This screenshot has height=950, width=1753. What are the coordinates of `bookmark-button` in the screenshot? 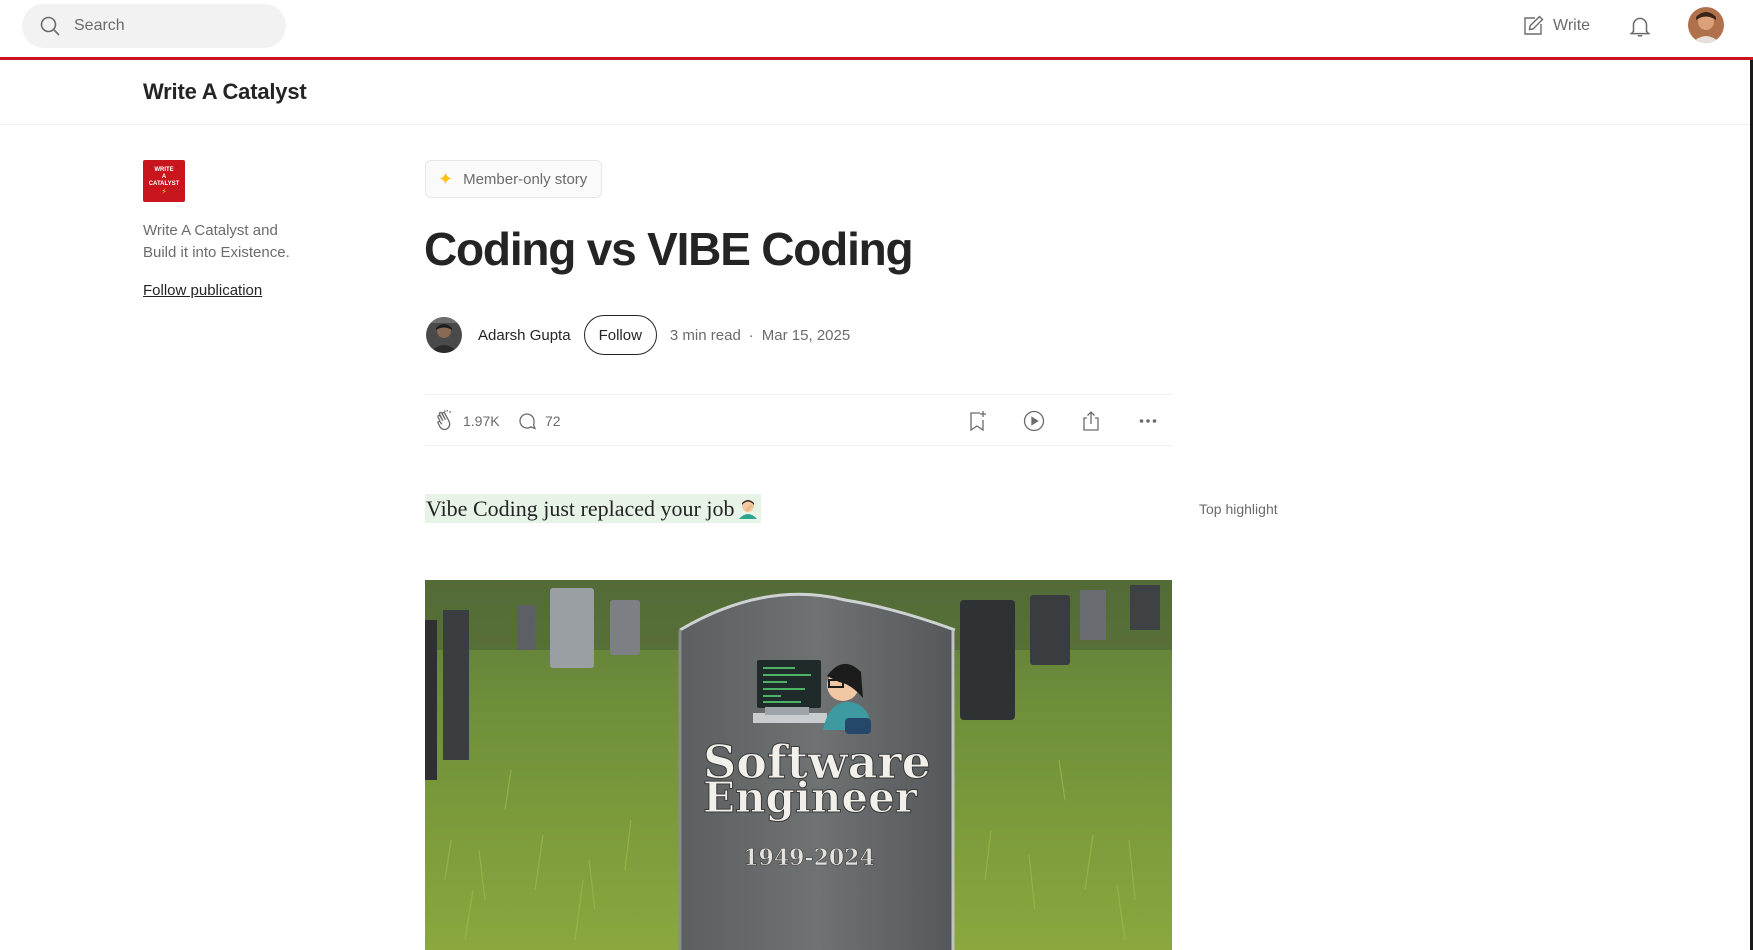 It's located at (977, 421).